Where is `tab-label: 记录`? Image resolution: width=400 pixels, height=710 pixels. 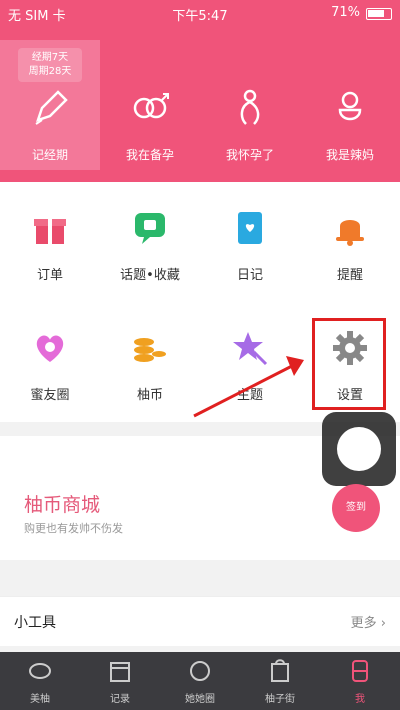
tab-label: 记录 is located at coordinates (120, 699).